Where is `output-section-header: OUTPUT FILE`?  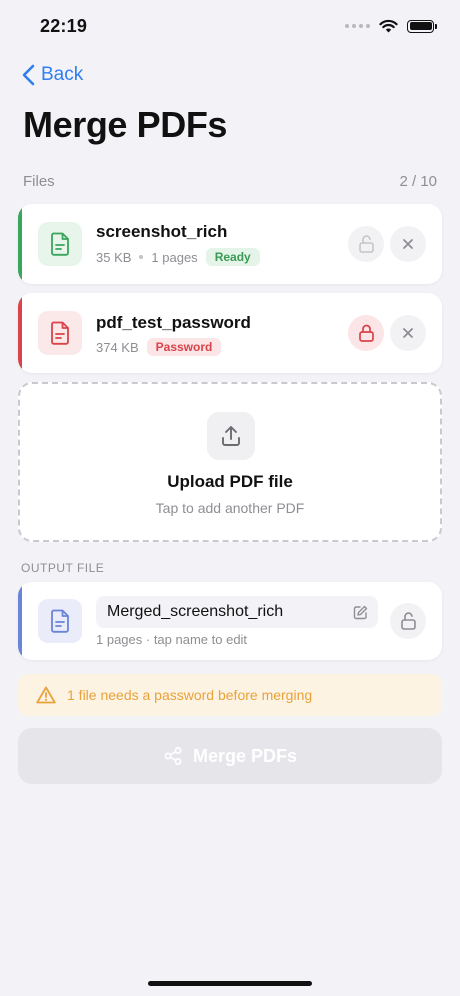
output-section-header: OUTPUT FILE is located at coordinates (228, 568).